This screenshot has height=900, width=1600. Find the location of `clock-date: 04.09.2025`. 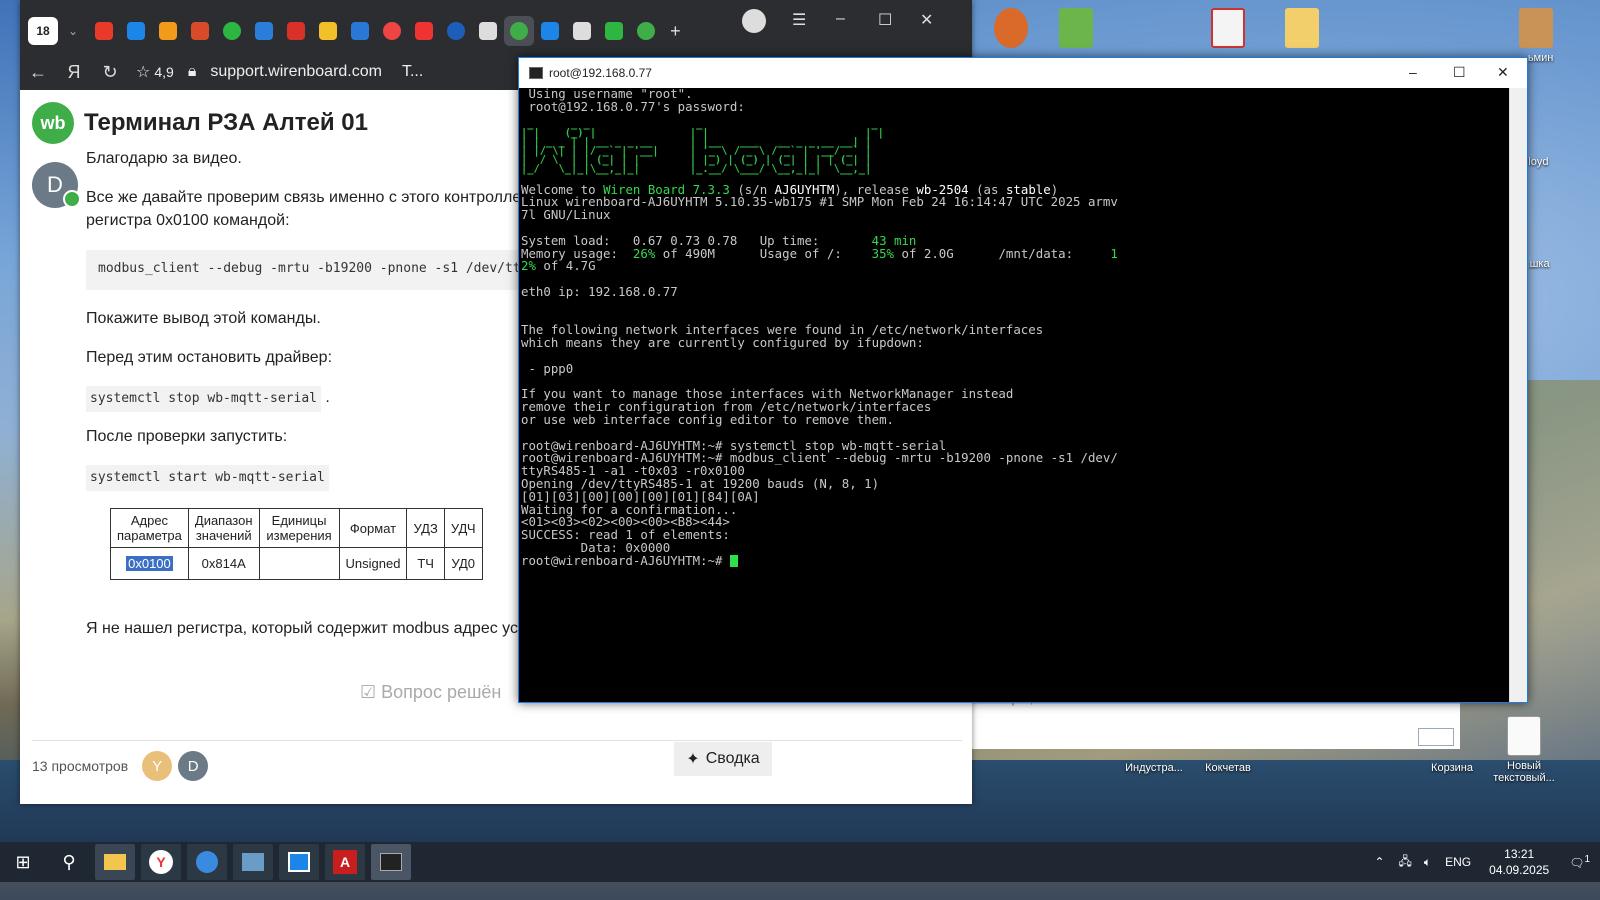

clock-date: 04.09.2025 is located at coordinates (1519, 870).